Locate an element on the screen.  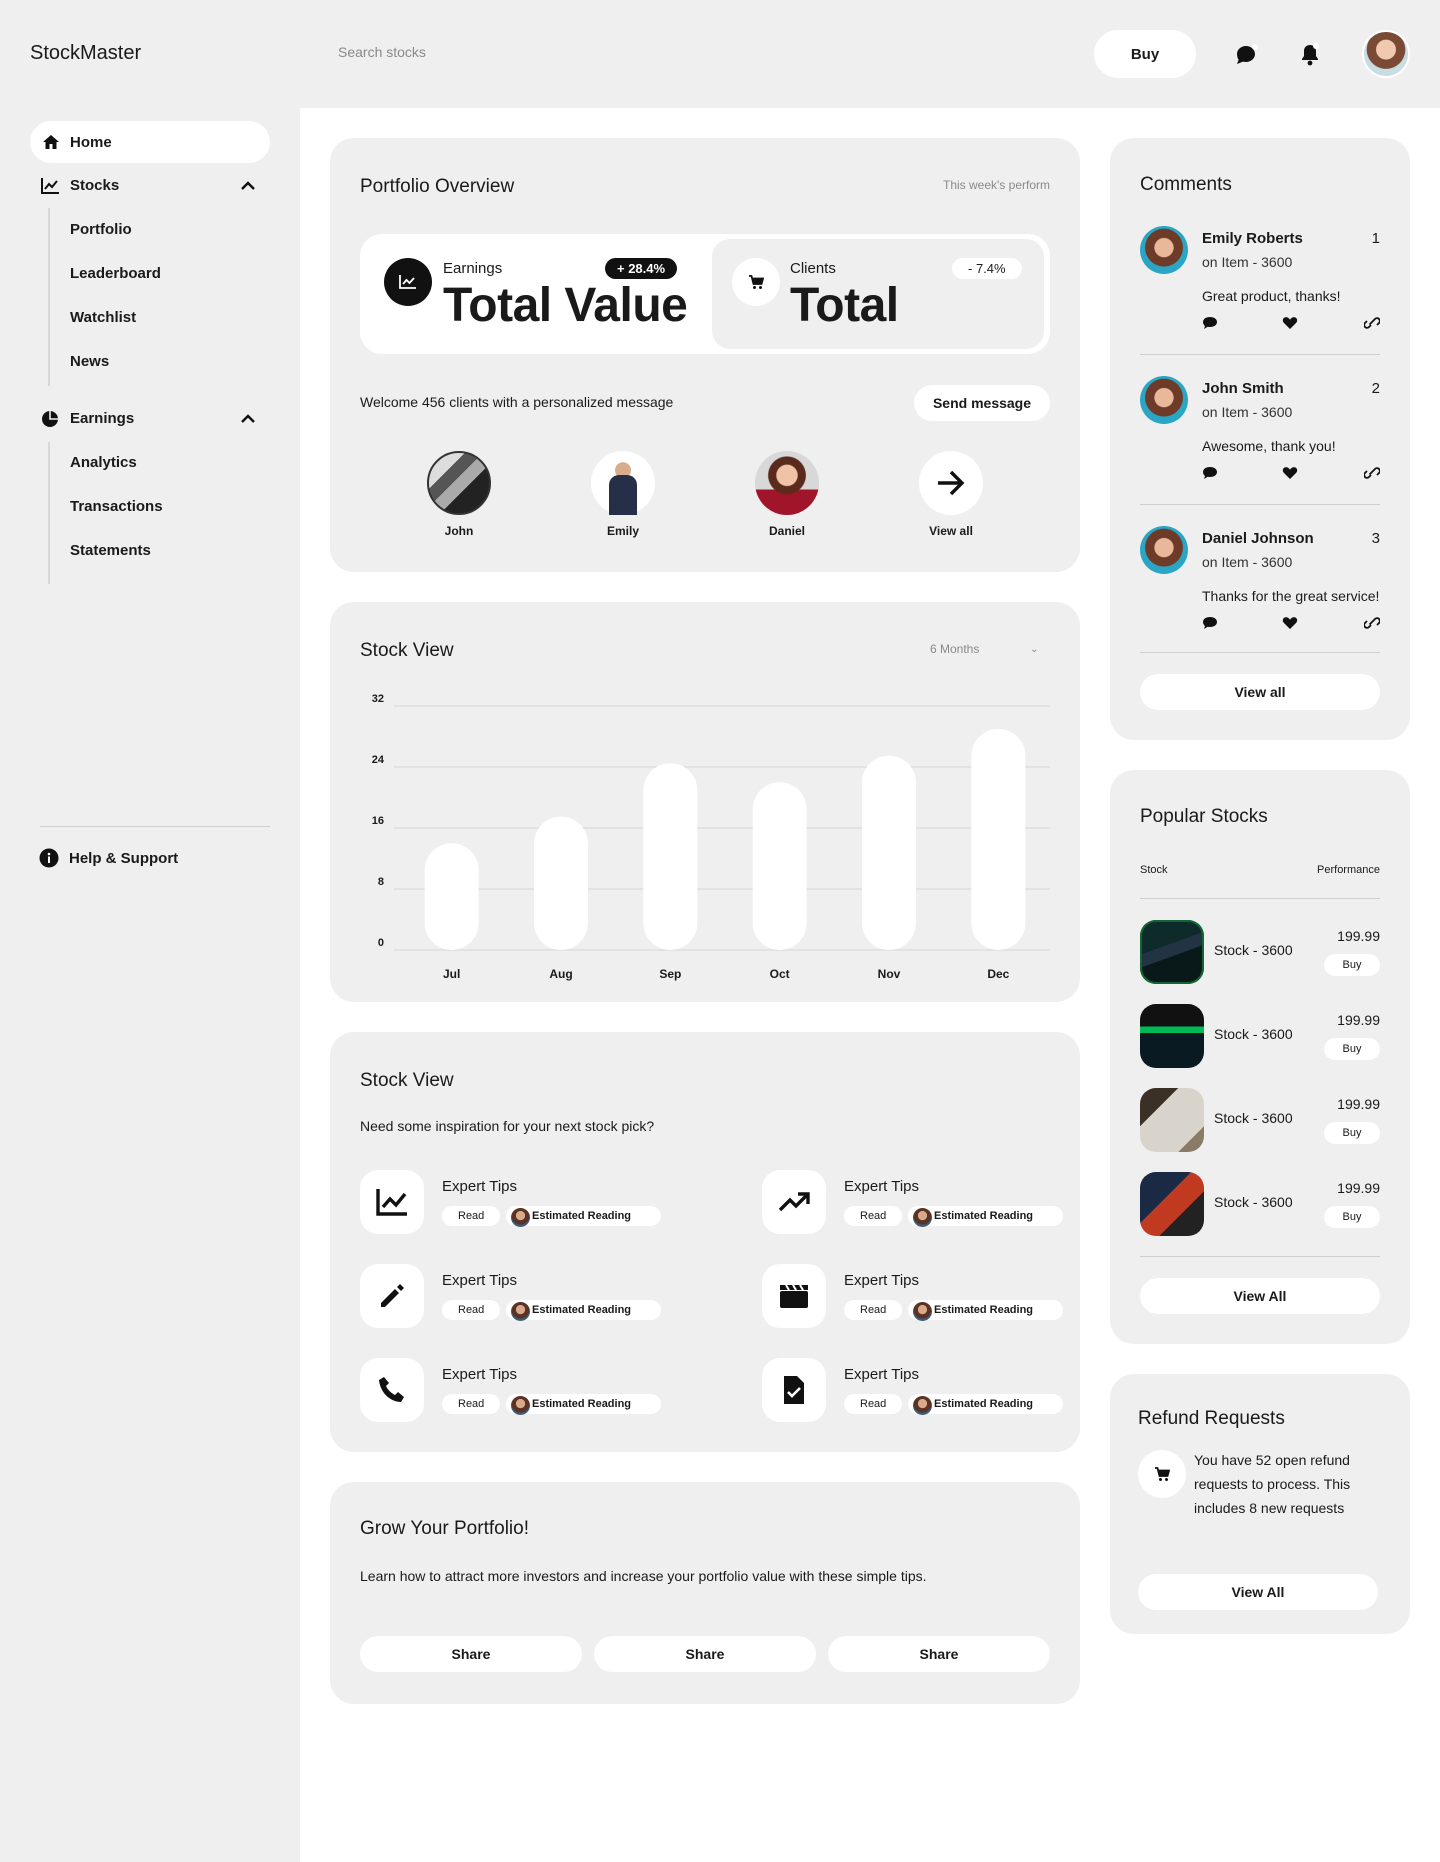
sidebar-item-analytics: Analytics is located at coordinates (103, 462).